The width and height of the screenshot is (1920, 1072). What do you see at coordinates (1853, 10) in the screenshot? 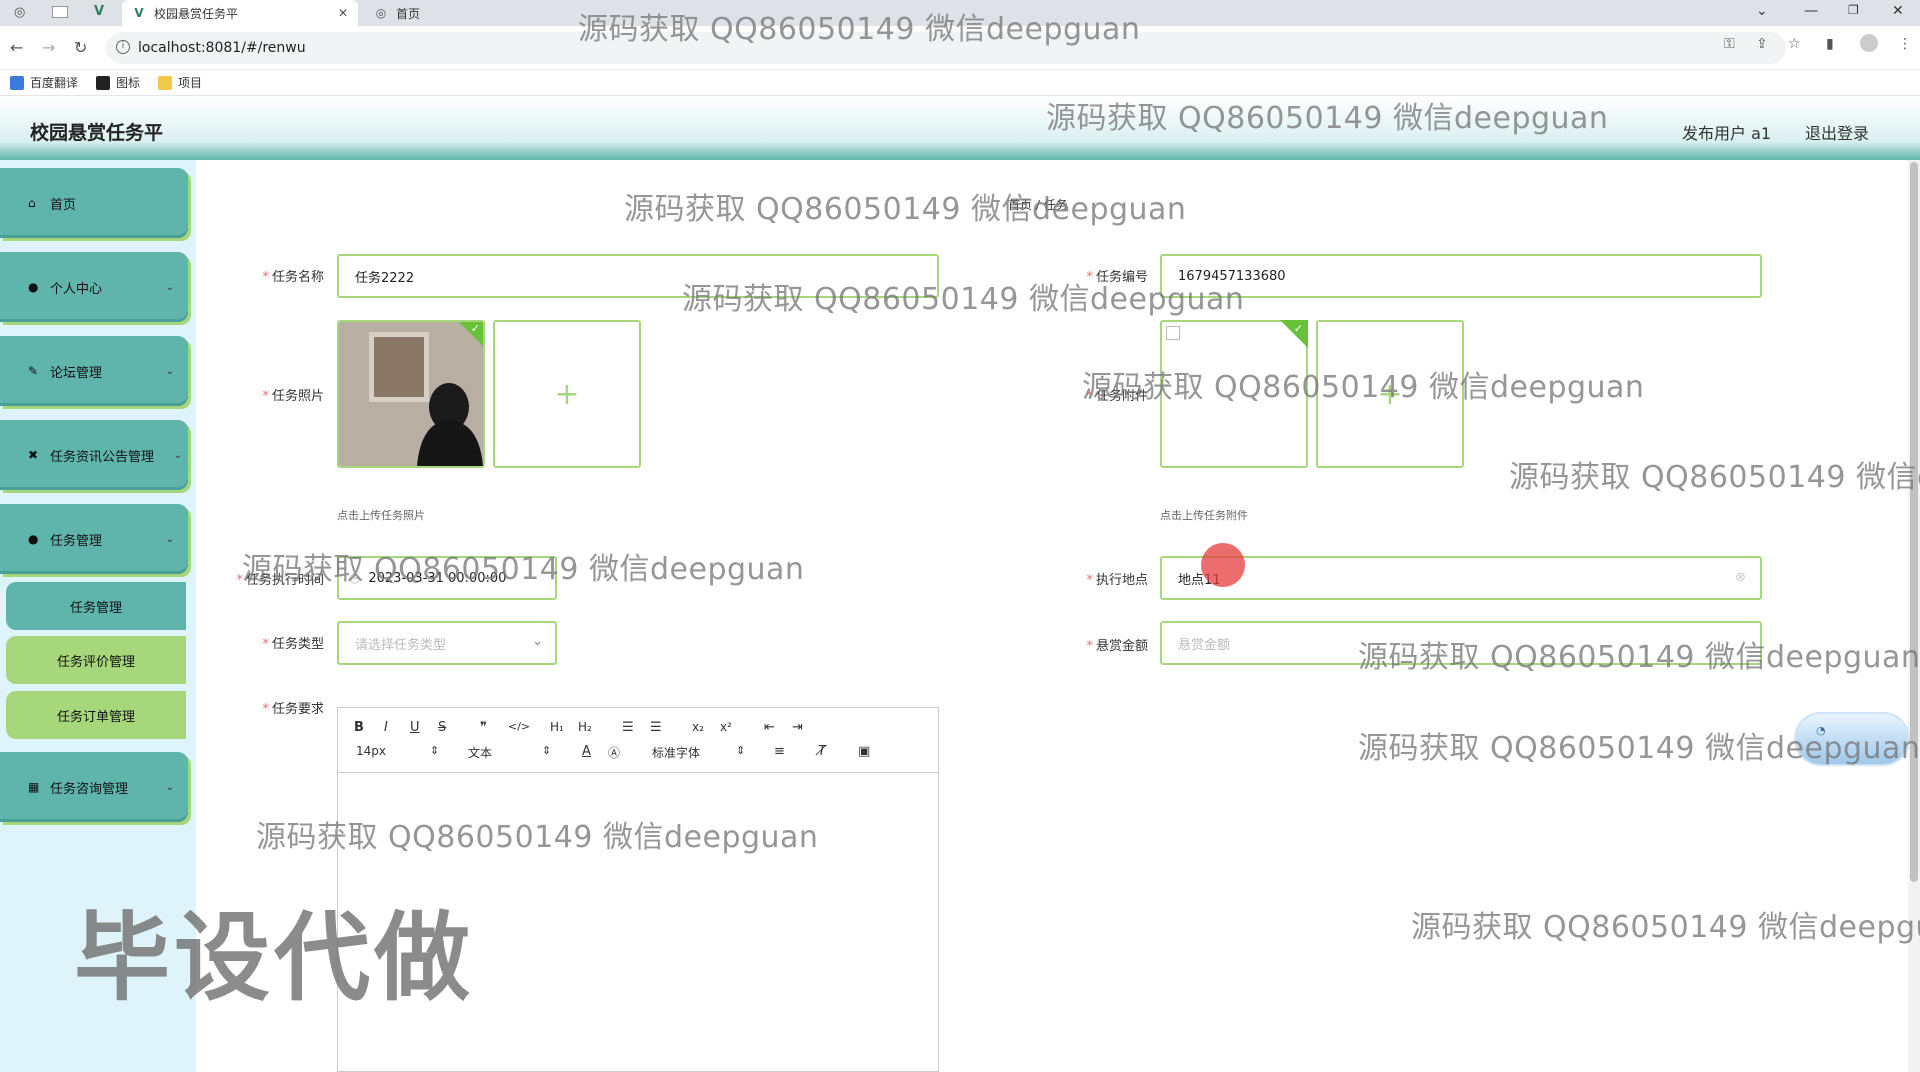
I see `restore-icon: ❐` at bounding box center [1853, 10].